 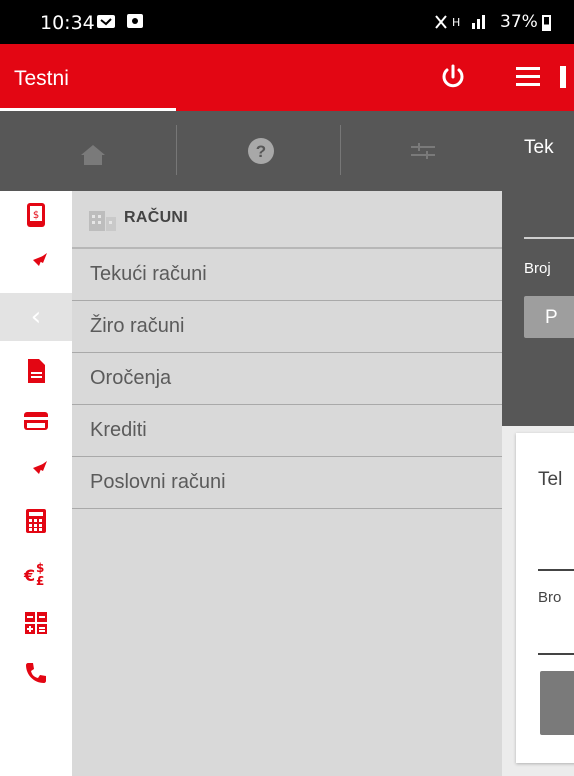 What do you see at coordinates (93, 155) in the screenshot?
I see `home-icon` at bounding box center [93, 155].